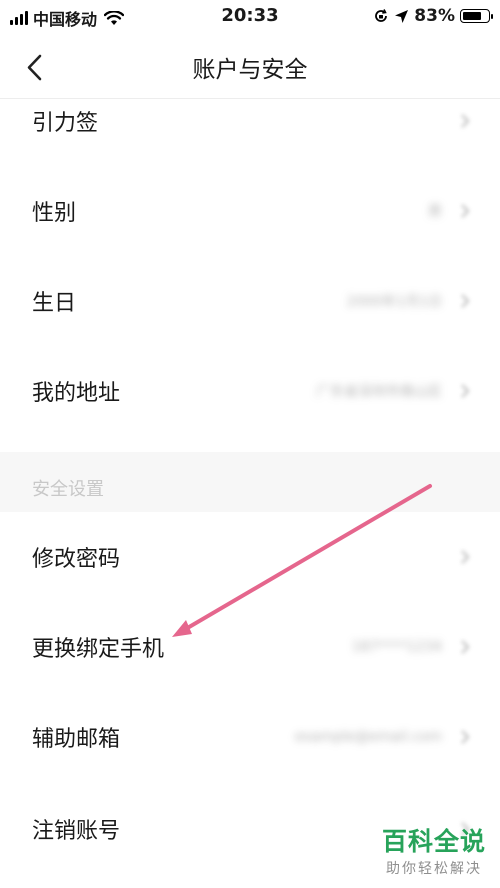 The width and height of the screenshot is (500, 888). I want to click on watermark-subtitle: 助你轻松解决, so click(433, 869).